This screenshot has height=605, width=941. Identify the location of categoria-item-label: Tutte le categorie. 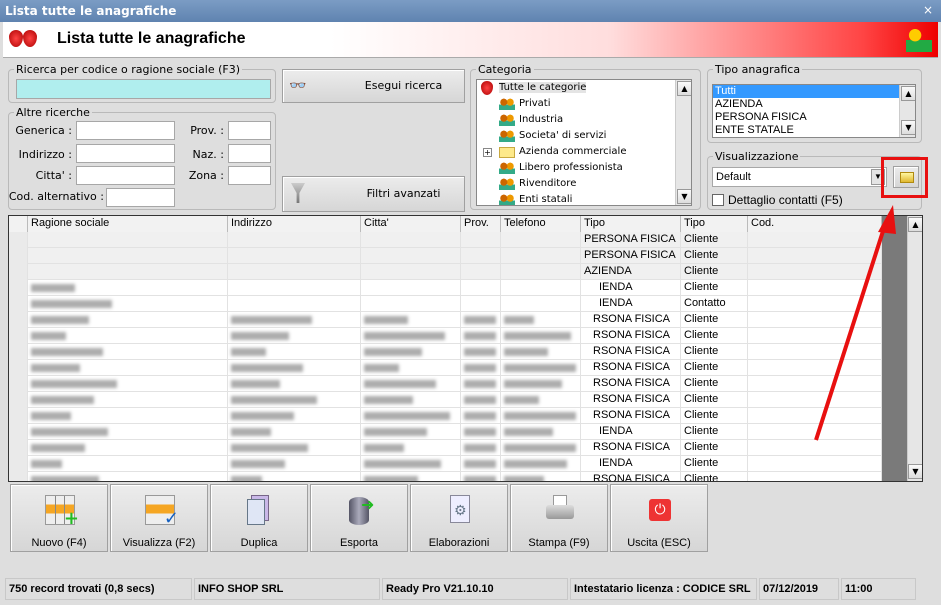
(543, 87).